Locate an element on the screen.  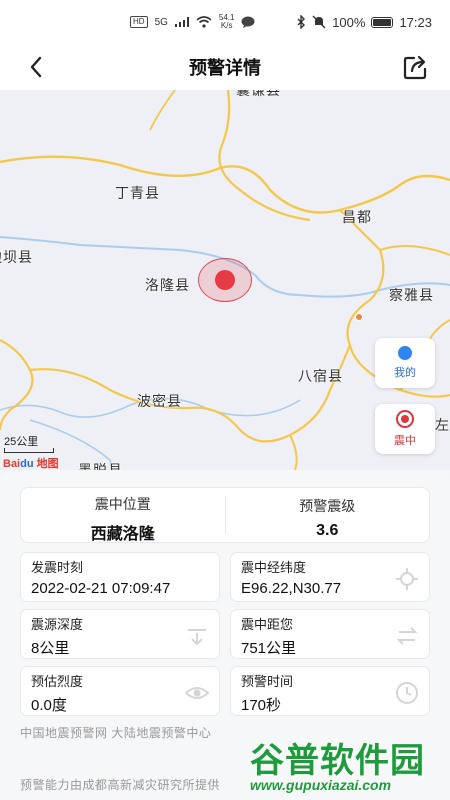
wifi-icon is located at coordinates (204, 22).